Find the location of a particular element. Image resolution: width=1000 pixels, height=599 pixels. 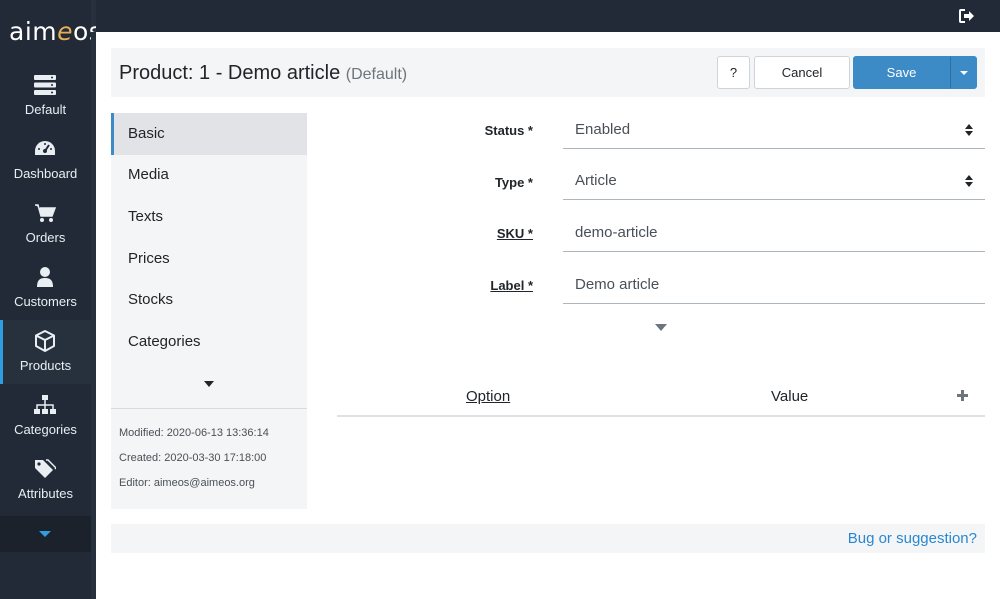

save-options-button is located at coordinates (963, 72).